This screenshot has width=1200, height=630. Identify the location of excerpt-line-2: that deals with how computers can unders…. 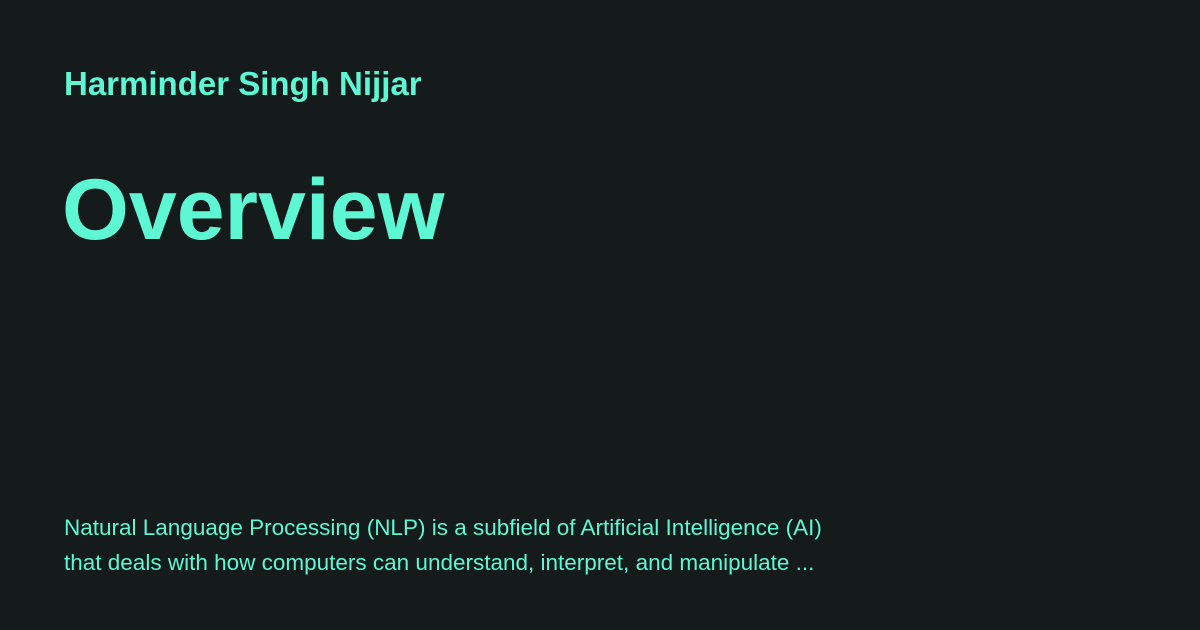
(439, 562).